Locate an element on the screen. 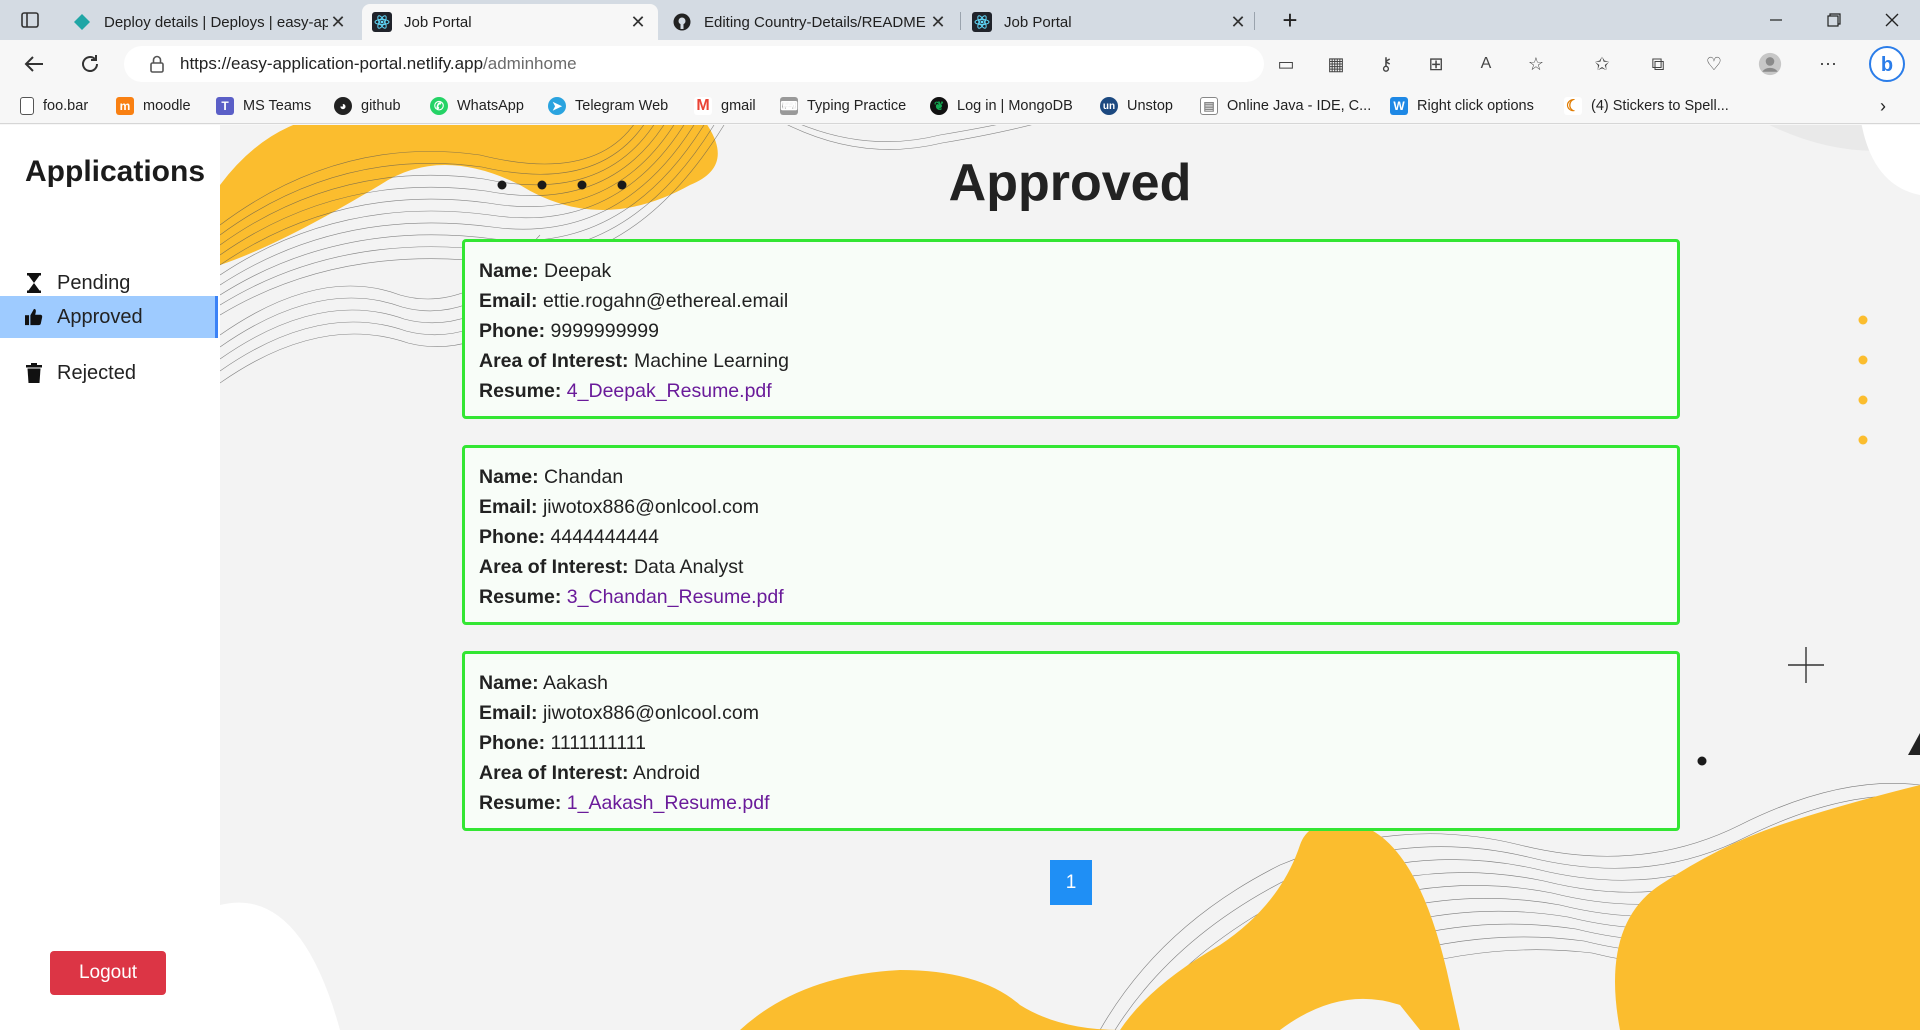 This screenshot has width=1920, height=1030. name-row: Name: Chandan is located at coordinates (1071, 477).